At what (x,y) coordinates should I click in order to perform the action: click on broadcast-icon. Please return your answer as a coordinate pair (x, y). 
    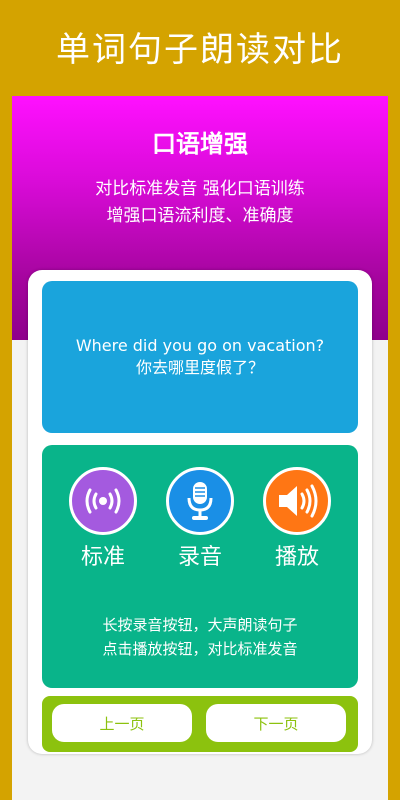
    Looking at the image, I should click on (103, 501).